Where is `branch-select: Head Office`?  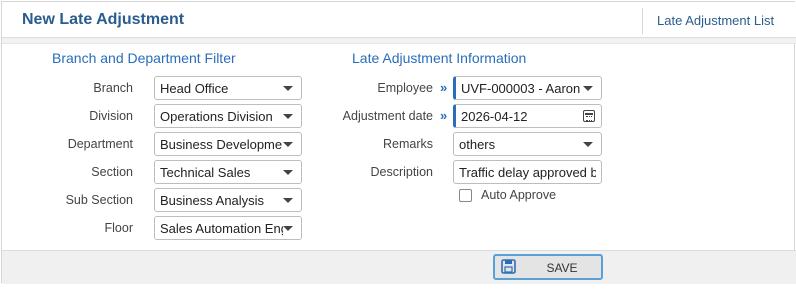
branch-select: Head Office is located at coordinates (228, 88).